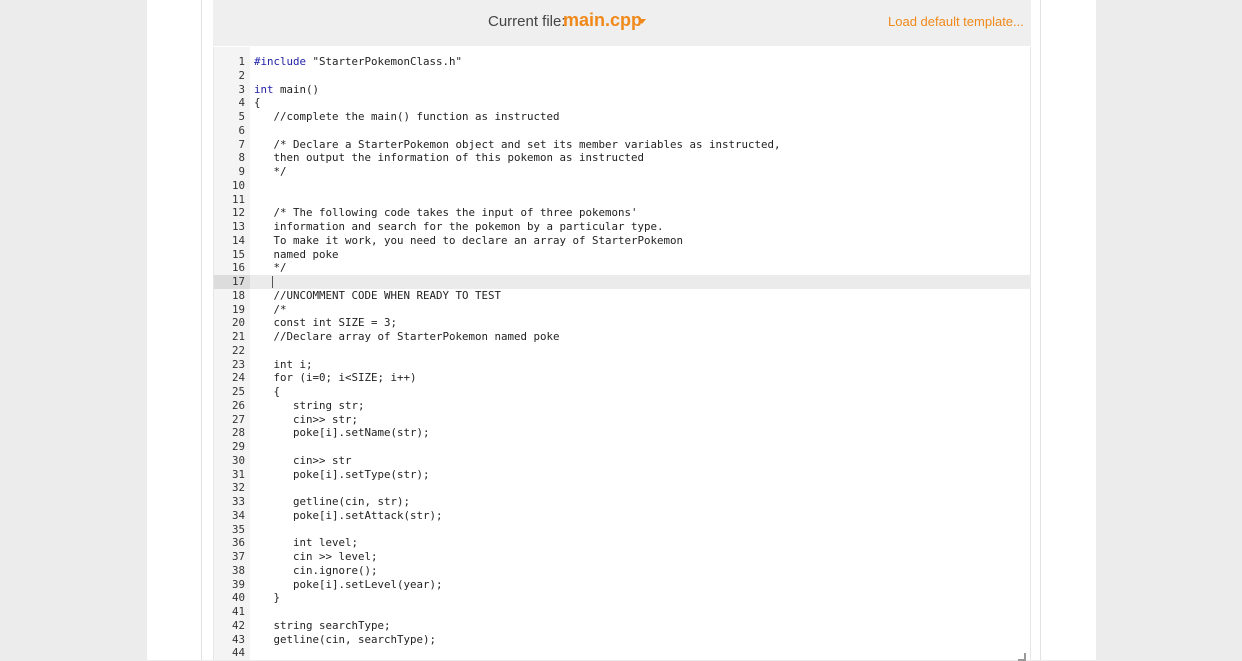 This screenshot has width=1242, height=661. I want to click on code-line: 22, so click(622, 351).